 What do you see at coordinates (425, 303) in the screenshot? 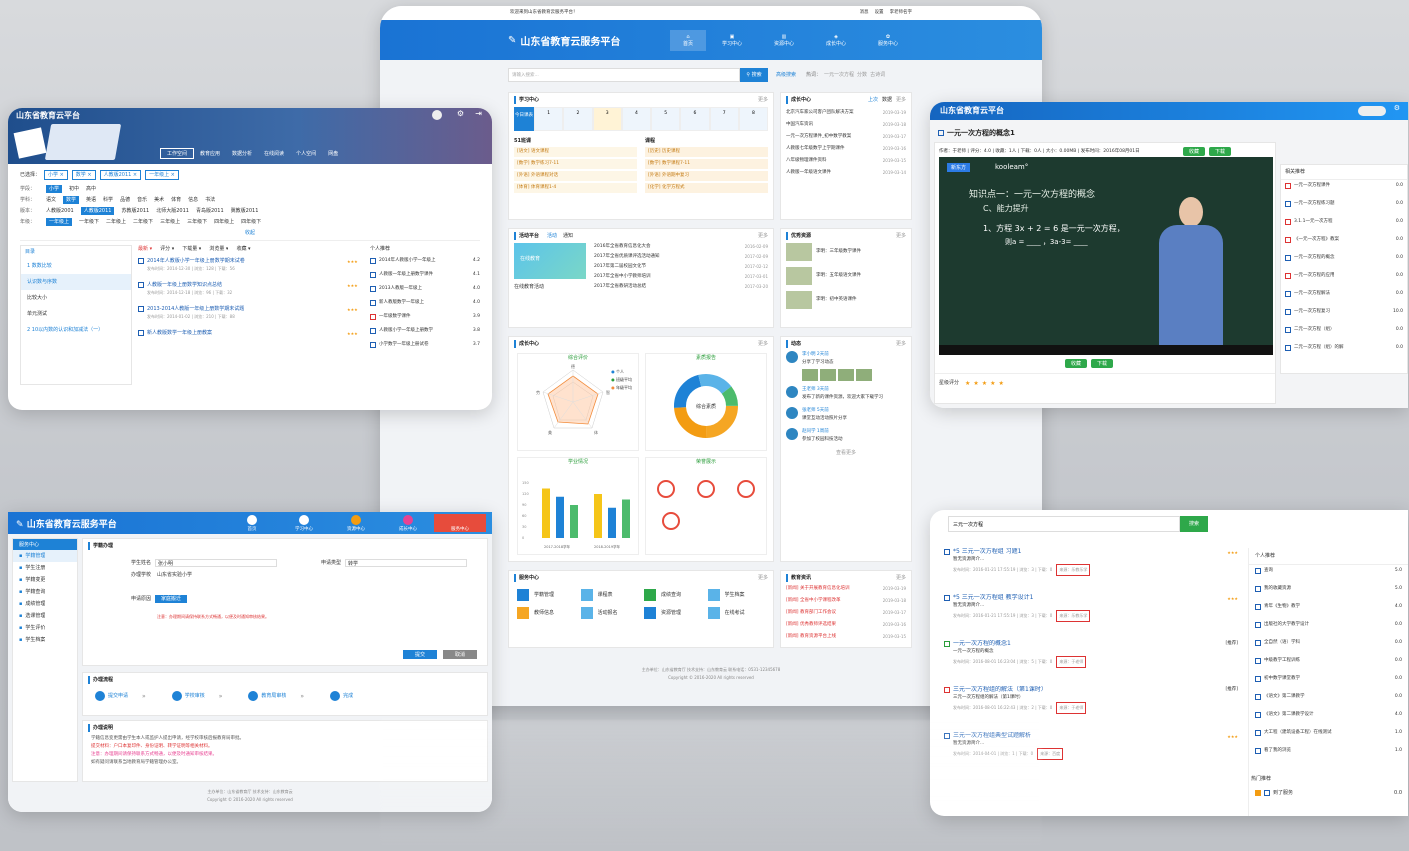
I see `recommend-item: 新人教版数学一年级上 4.0` at bounding box center [425, 303].